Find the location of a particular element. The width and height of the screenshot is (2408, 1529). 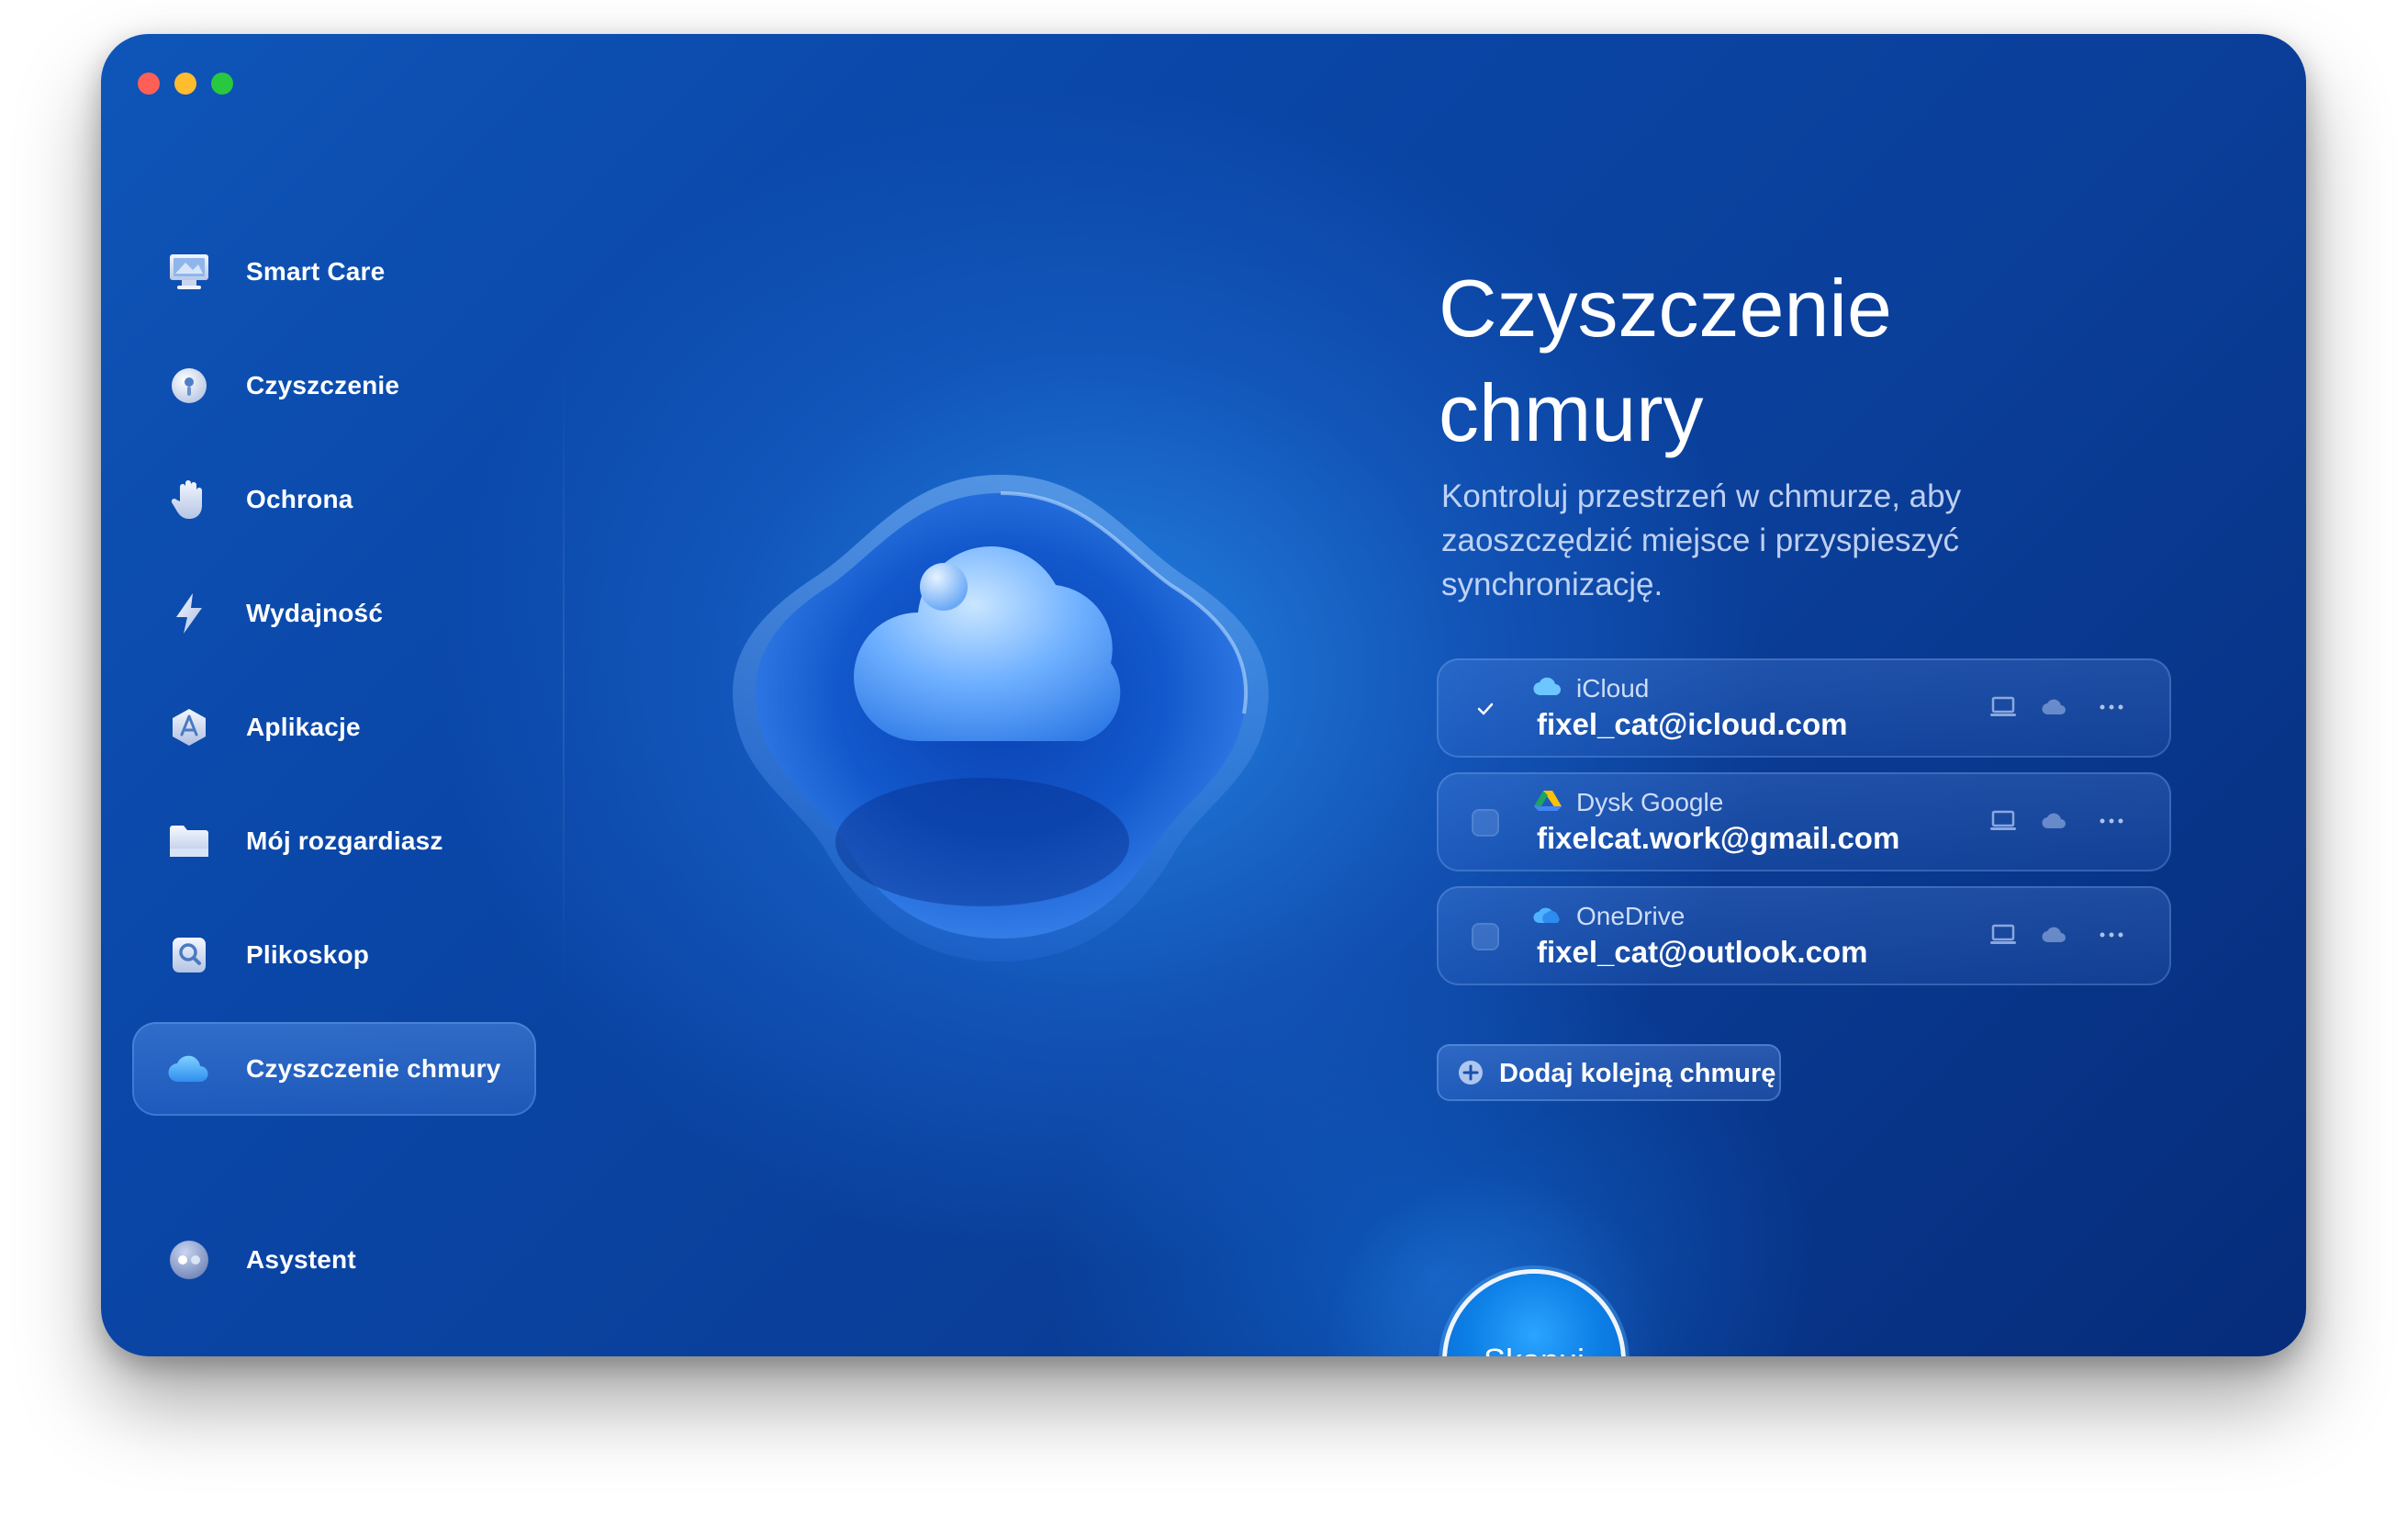

sidebar-item-aplikacje: Aplikacje is located at coordinates (334, 727).